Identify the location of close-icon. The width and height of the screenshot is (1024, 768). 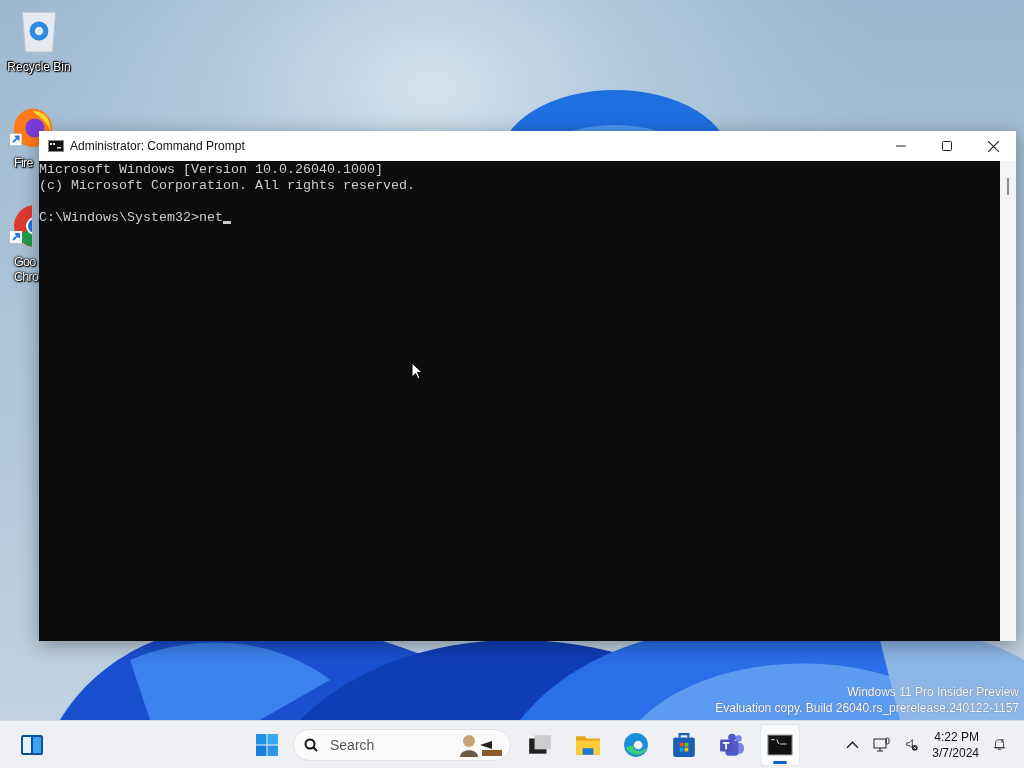
(993, 146).